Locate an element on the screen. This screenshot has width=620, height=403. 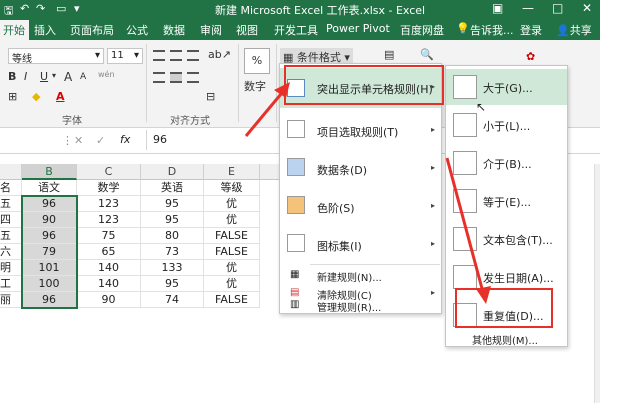
arrow-to-duplicate is located at coordinates (465, 227).